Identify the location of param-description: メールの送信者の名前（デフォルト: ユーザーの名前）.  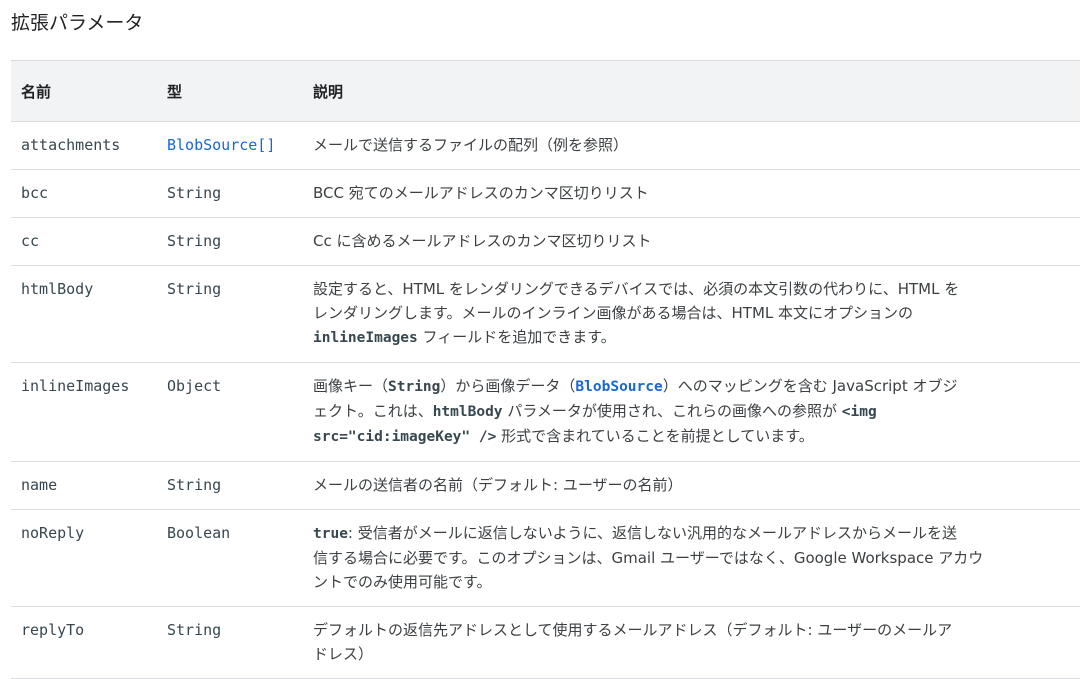
(691, 485).